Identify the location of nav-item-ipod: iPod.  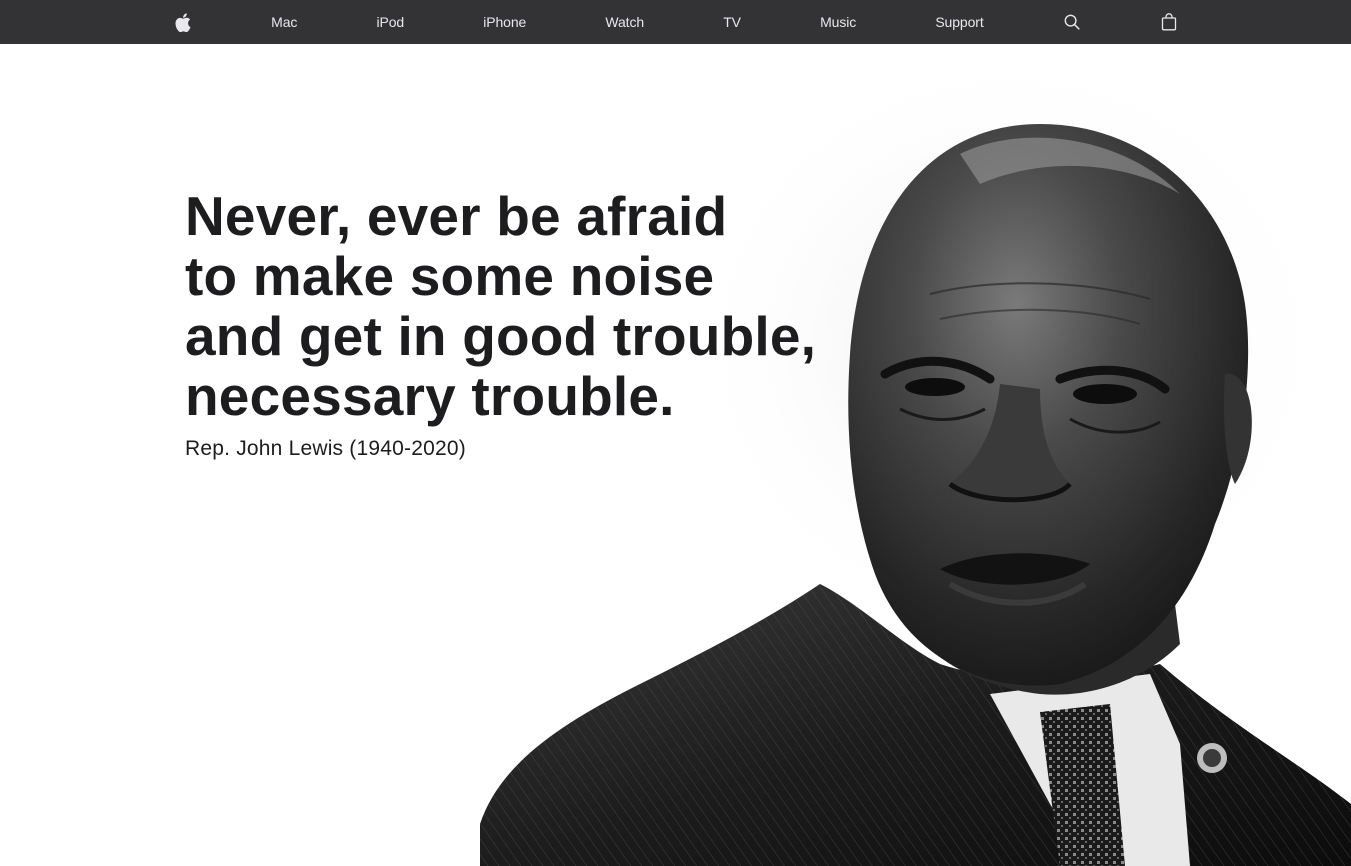
(390, 22).